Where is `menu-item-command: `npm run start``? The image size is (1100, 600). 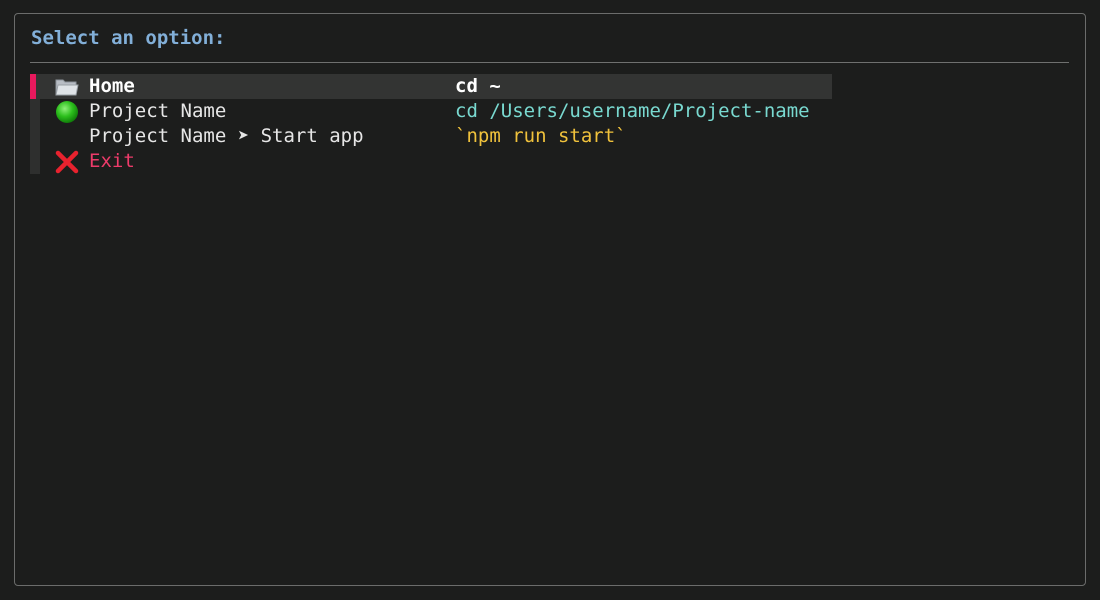
menu-item-command: `npm run start` is located at coordinates (541, 136).